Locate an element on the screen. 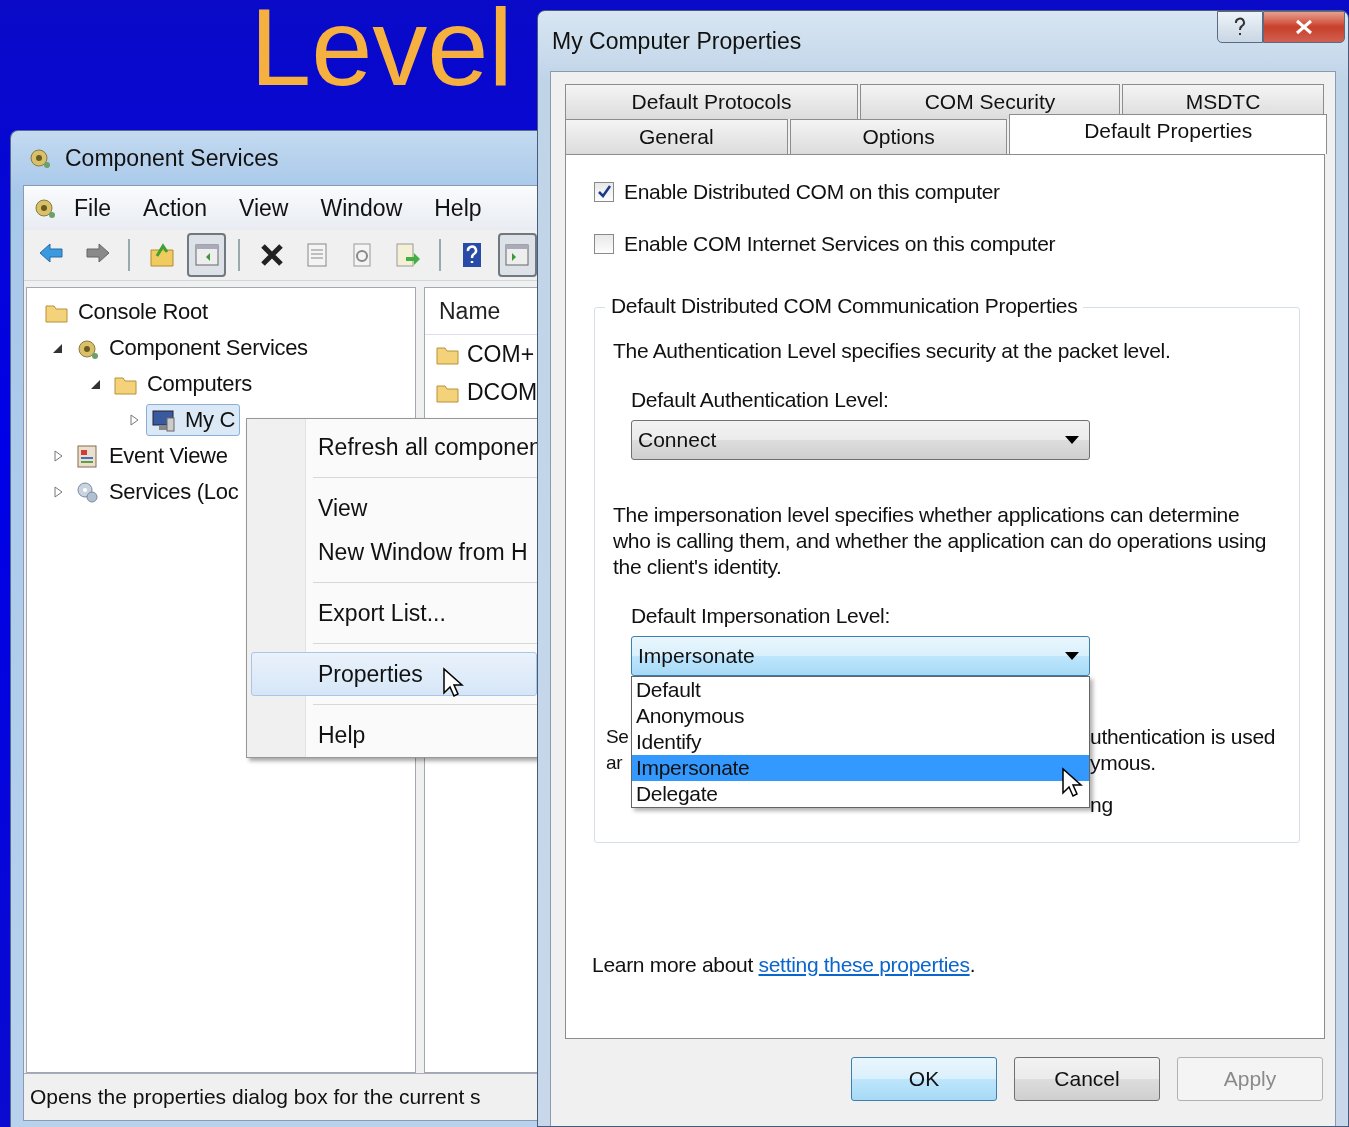  tree-item: Computers is located at coordinates (182, 384).